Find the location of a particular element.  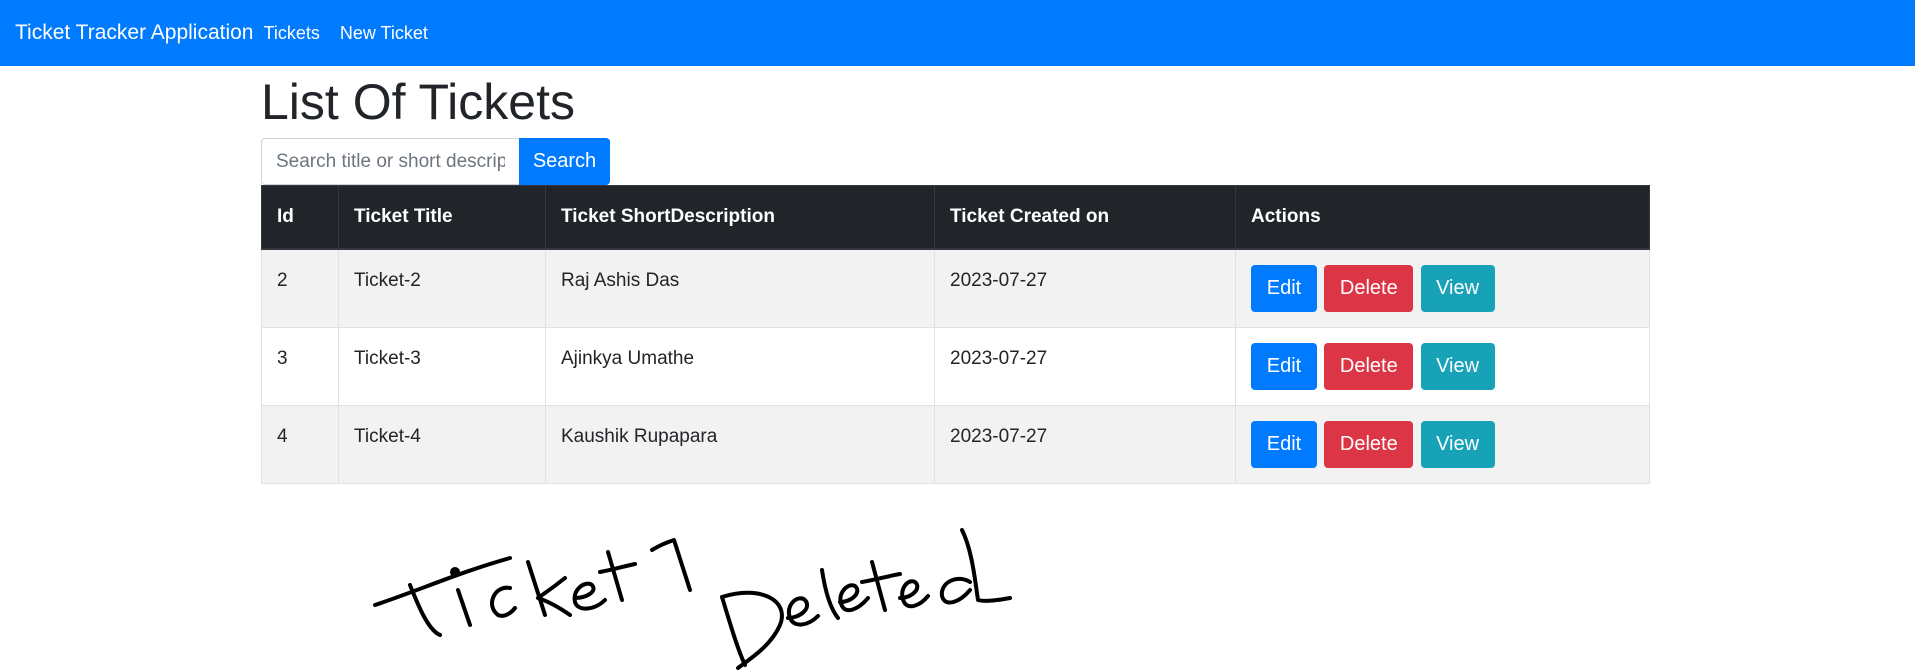

header-actions: Actions is located at coordinates (1442, 217).